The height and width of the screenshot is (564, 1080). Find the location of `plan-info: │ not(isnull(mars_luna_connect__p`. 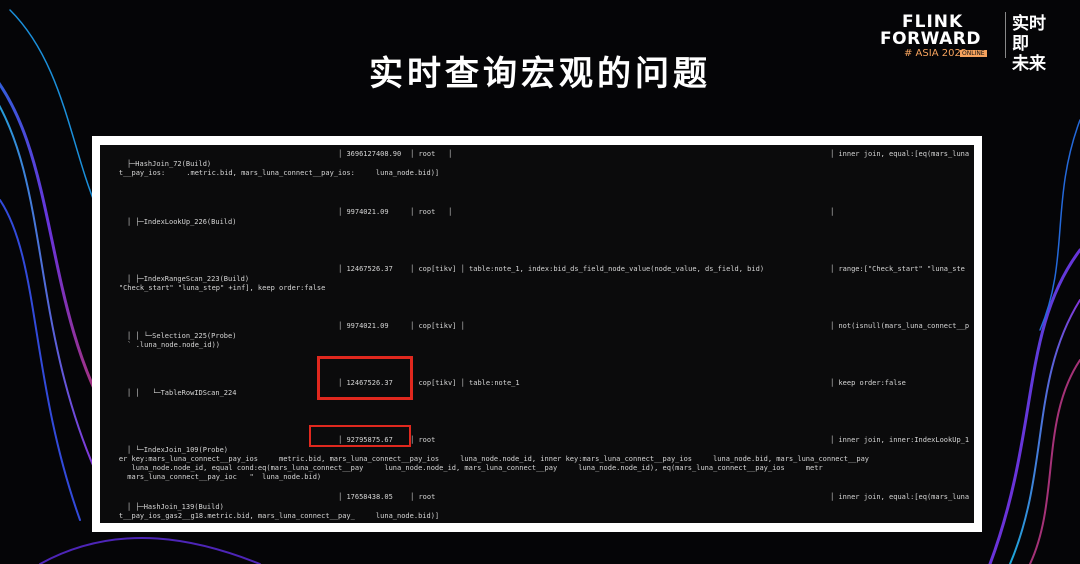

plan-info: │ not(isnull(mars_luna_connect__p is located at coordinates (900, 326).